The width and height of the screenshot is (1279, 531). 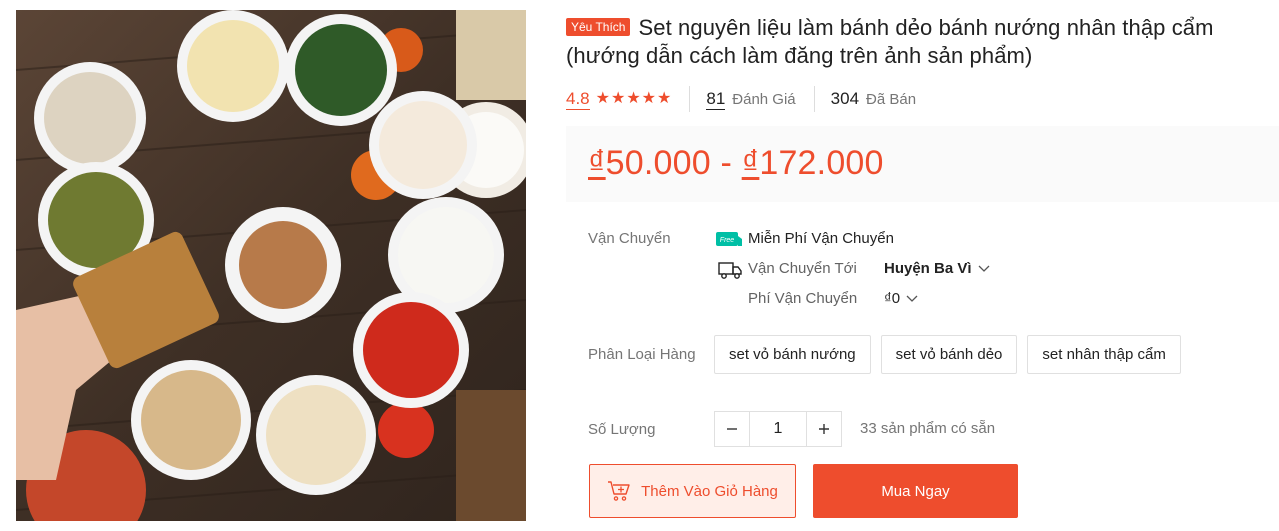 I want to click on favorite-badge: Yêu Thích, so click(x=598, y=27).